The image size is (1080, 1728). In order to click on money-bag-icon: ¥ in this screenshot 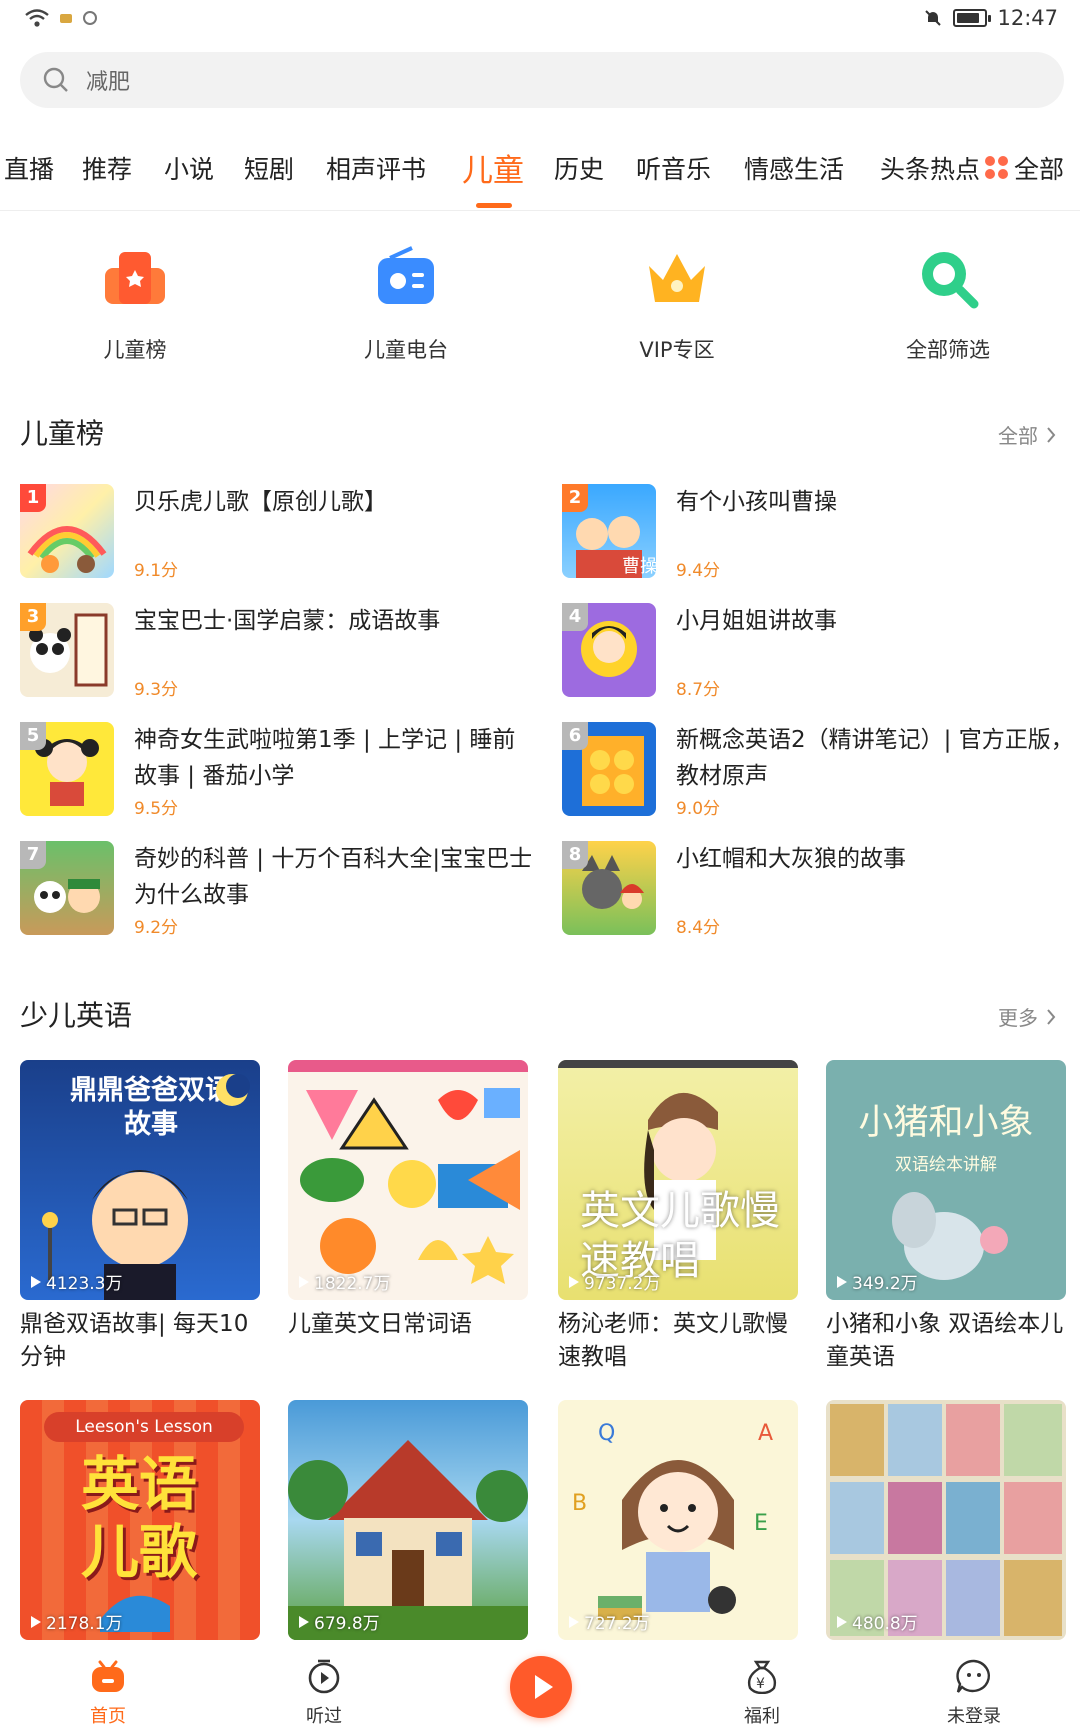, I will do `click(762, 1677)`.